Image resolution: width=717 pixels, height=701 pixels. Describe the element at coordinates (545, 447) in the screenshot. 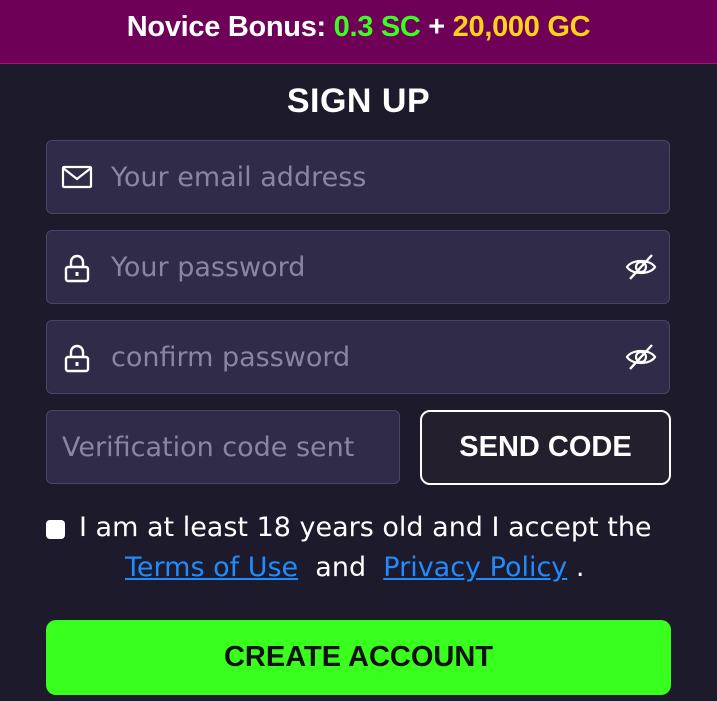

I see `send-code-button: SEND CODE` at that location.